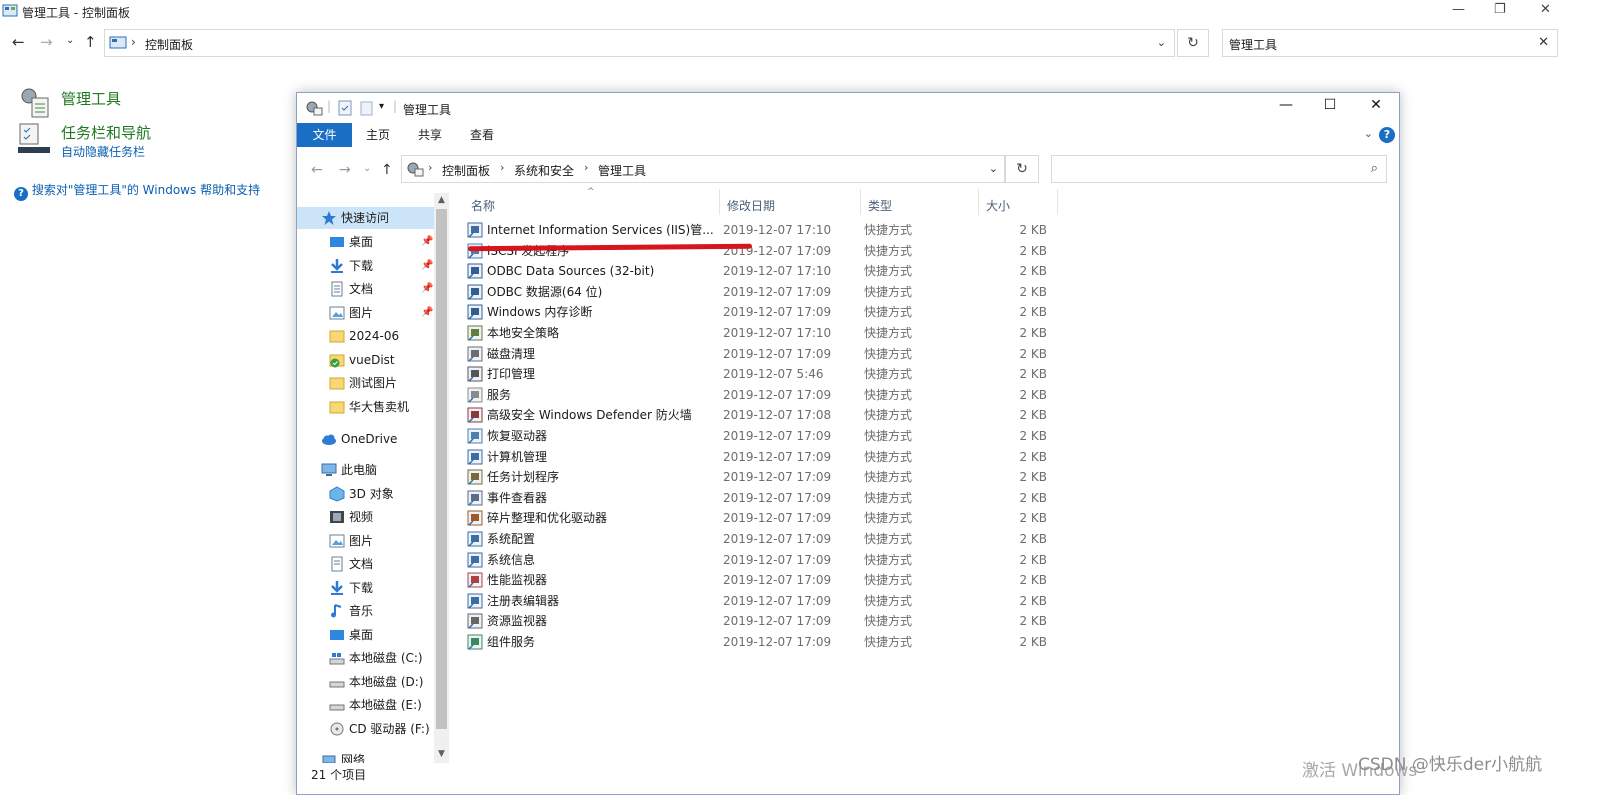 Image resolution: width=1598 pixels, height=795 pixels. I want to click on result-taskbar-sublink: 自动隐藏任务栏, so click(103, 151).